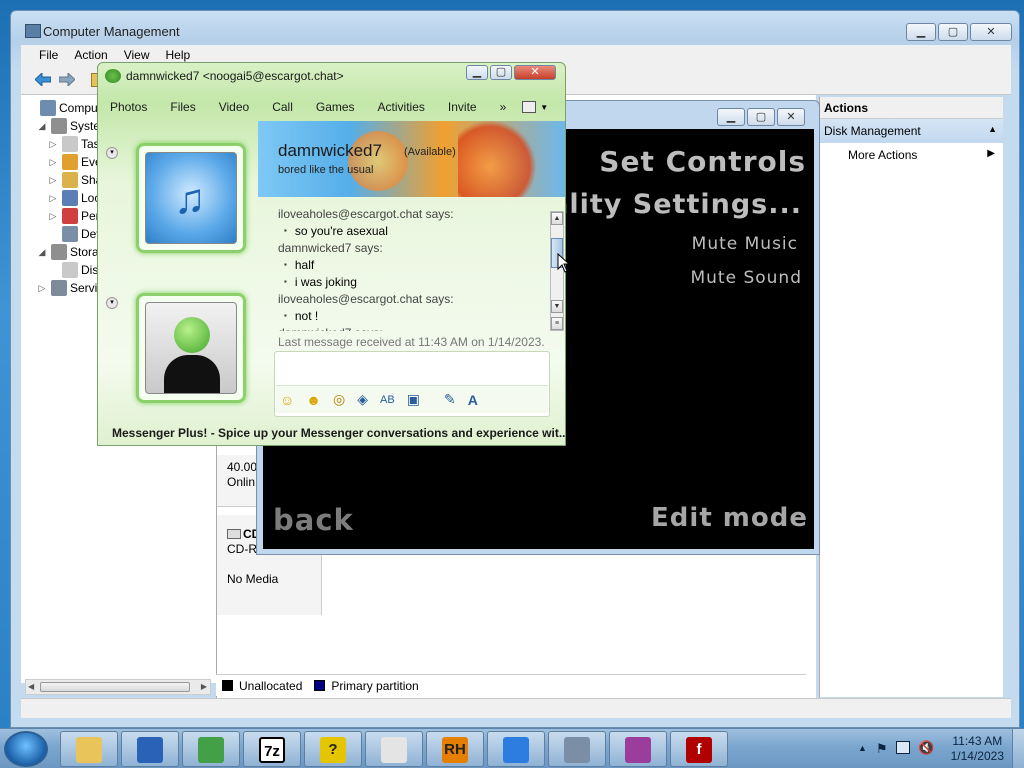 The height and width of the screenshot is (768, 1024). What do you see at coordinates (407, 317) in the screenshot?
I see `message-text: not !` at bounding box center [407, 317].